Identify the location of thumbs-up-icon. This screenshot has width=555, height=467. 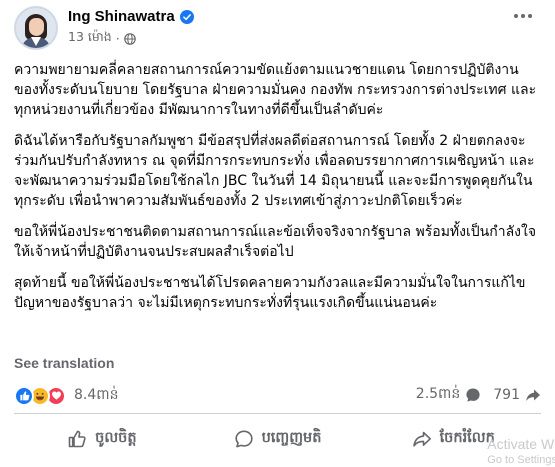
(77, 439).